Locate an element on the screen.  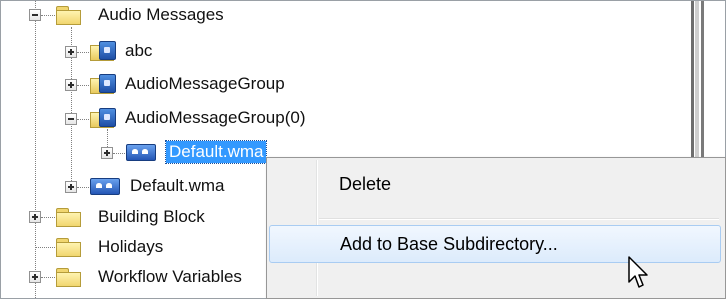
mouse-pointer-icon is located at coordinates (638, 272).